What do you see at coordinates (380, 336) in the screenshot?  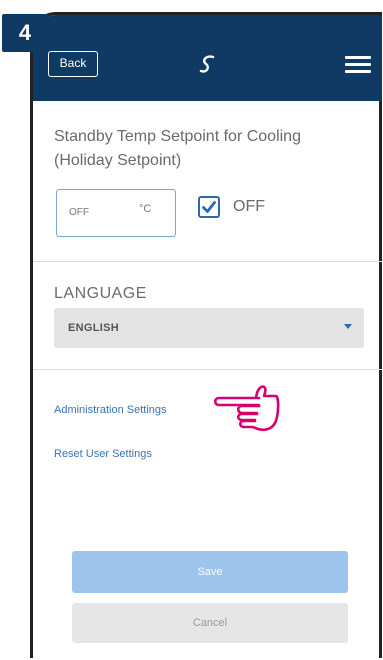 I see `phone-frame-edge` at bounding box center [380, 336].